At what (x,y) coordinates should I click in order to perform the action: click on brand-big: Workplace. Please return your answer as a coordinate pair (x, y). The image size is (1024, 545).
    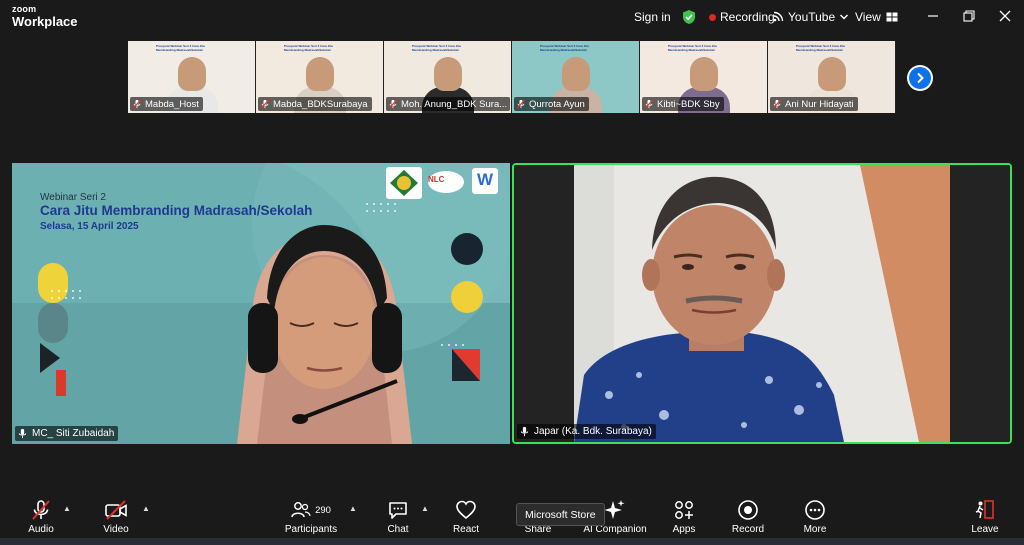
    Looking at the image, I should click on (45, 21).